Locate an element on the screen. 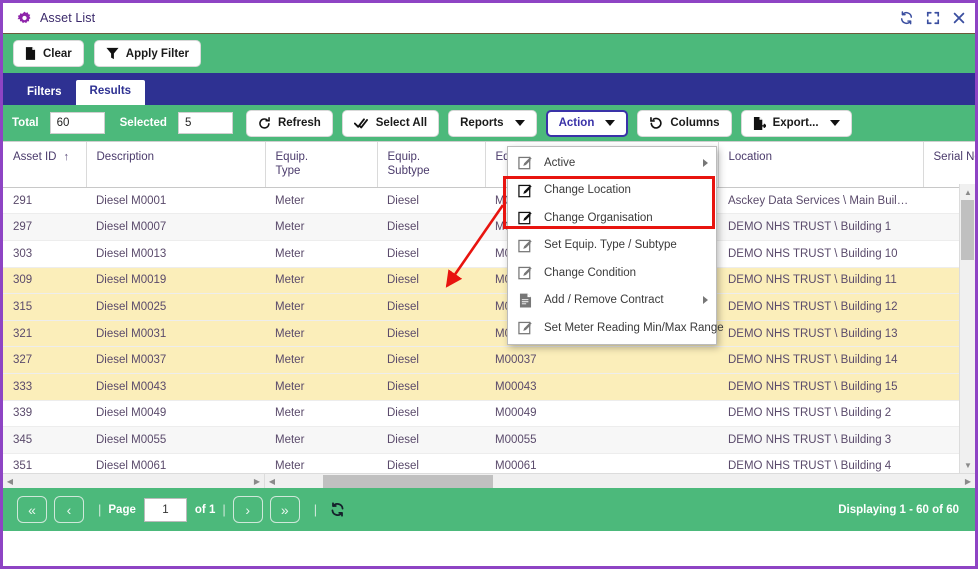 The height and width of the screenshot is (569, 978). tab-filters: Filters is located at coordinates (44, 93).